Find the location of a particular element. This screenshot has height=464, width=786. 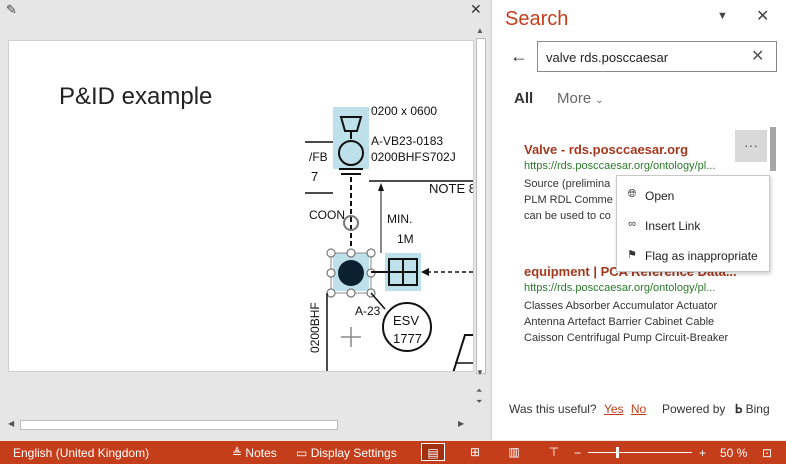

results-scrollbar-thumb is located at coordinates (773, 149).